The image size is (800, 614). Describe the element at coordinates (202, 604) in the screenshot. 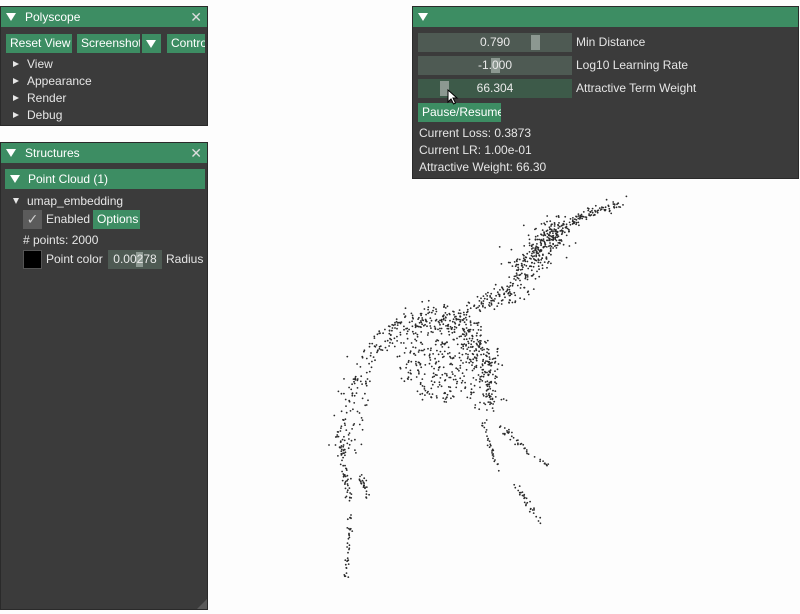

I see `resize-grip-icon` at that location.